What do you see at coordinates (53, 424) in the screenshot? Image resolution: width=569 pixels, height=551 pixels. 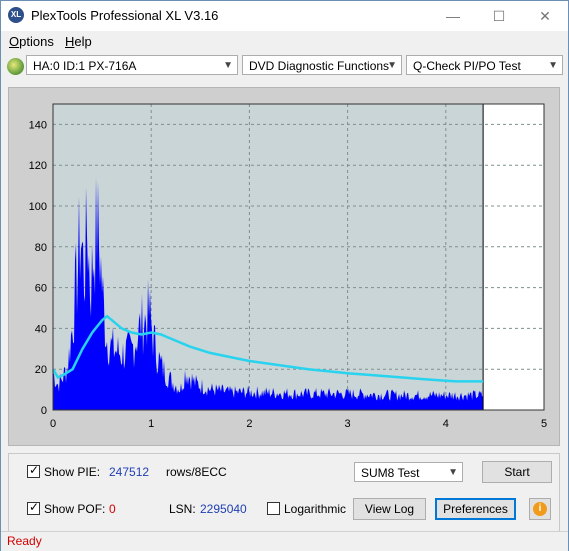 I see `x-tick-label: 0` at bounding box center [53, 424].